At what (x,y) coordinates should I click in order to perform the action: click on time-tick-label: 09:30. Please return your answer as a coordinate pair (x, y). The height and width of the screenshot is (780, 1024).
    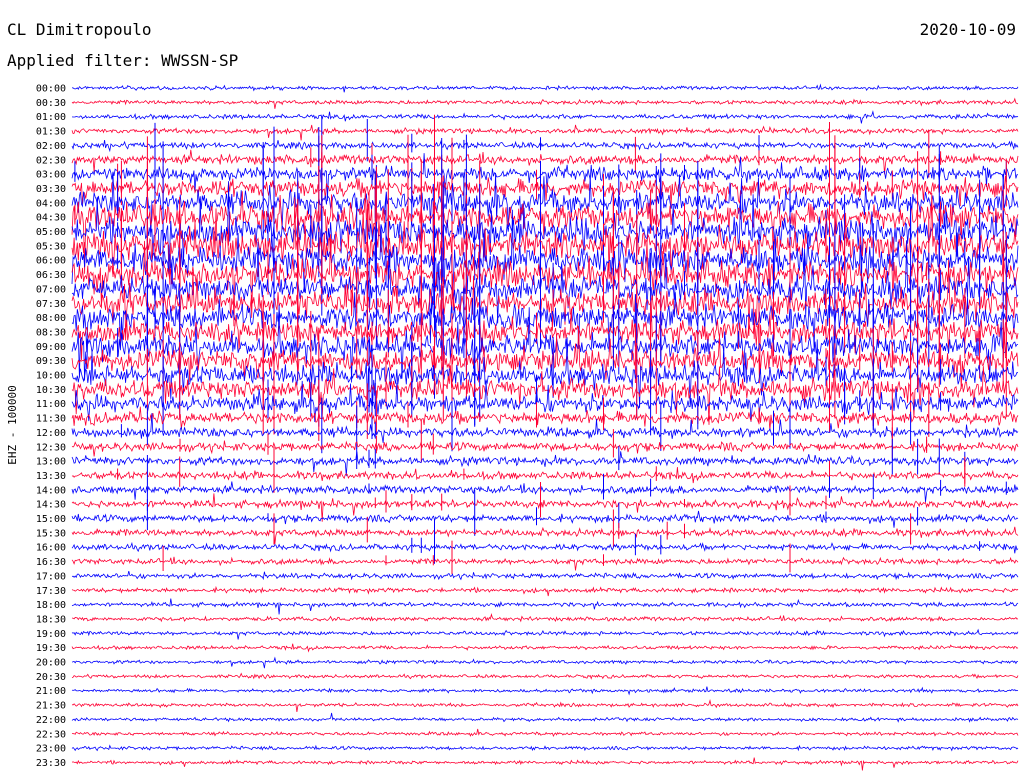
    Looking at the image, I should click on (51, 361).